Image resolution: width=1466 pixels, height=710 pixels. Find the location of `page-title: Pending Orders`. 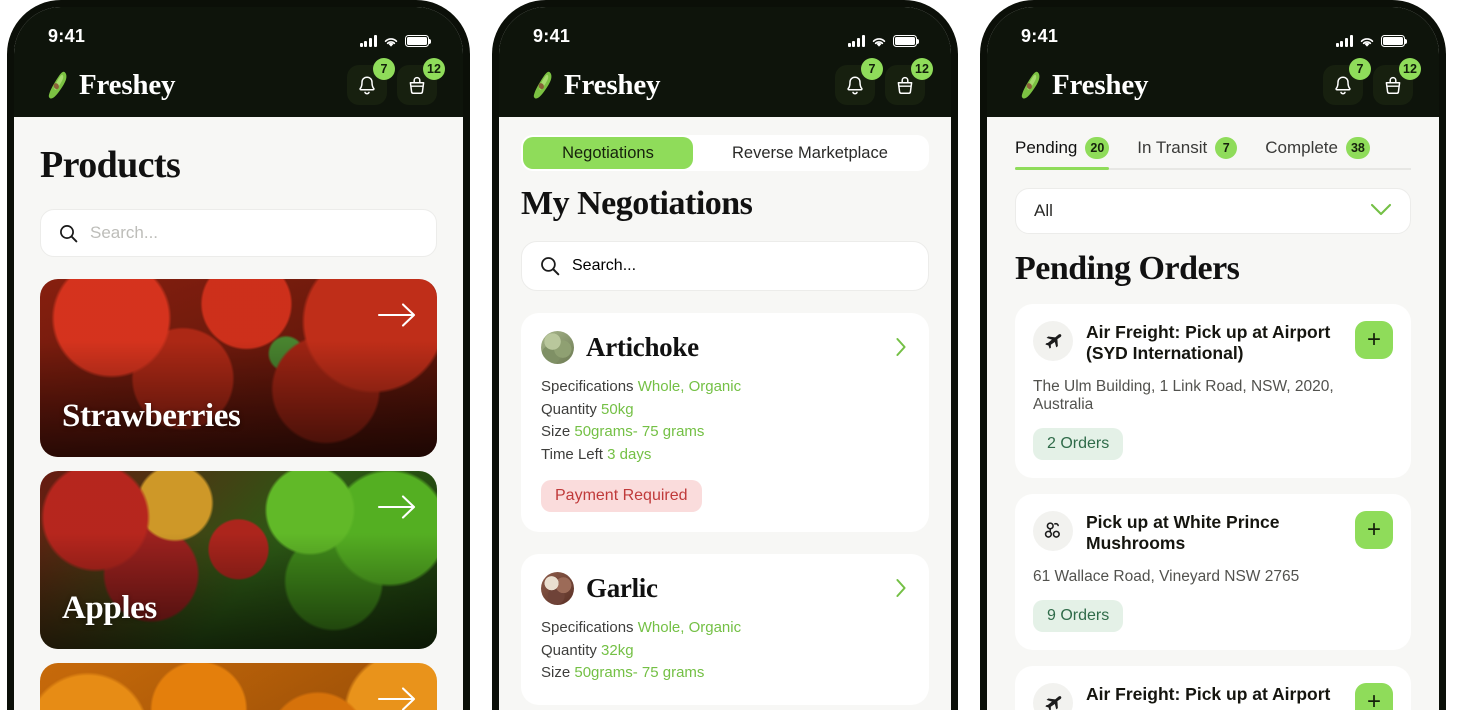

page-title: Pending Orders is located at coordinates (1127, 268).